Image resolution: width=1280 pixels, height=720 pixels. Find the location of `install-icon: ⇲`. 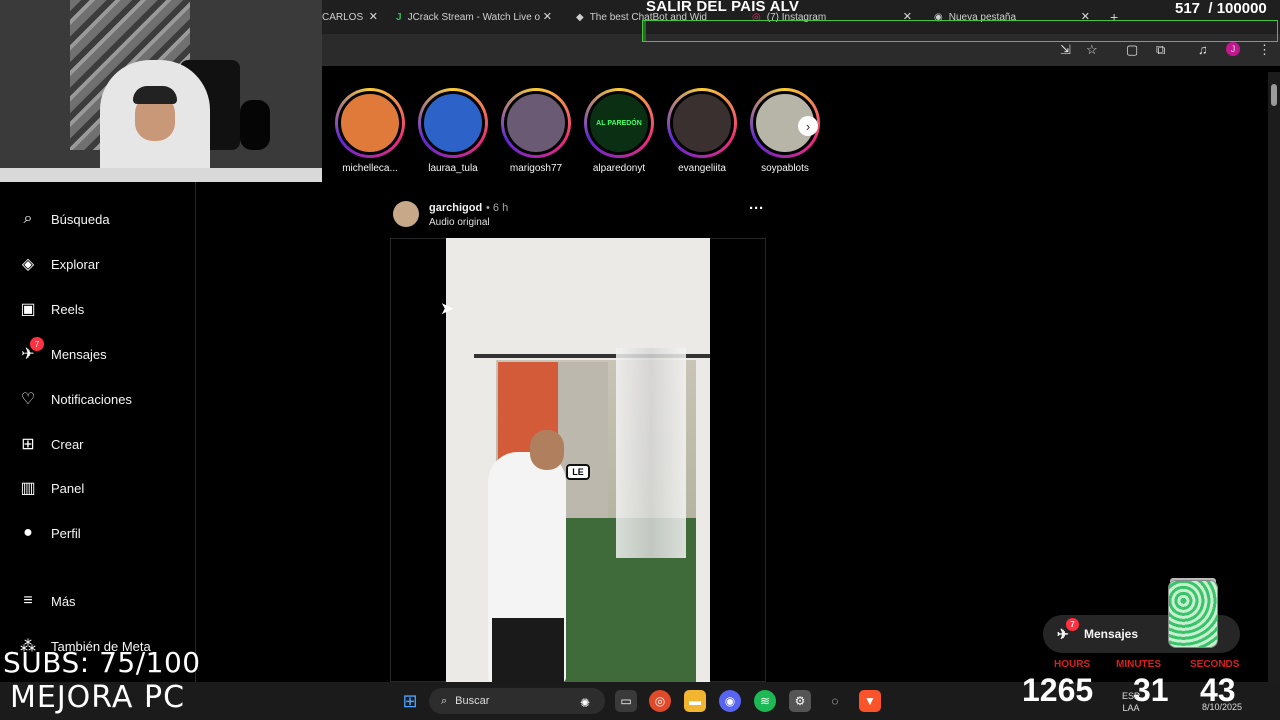

install-icon: ⇲ is located at coordinates (1065, 50).